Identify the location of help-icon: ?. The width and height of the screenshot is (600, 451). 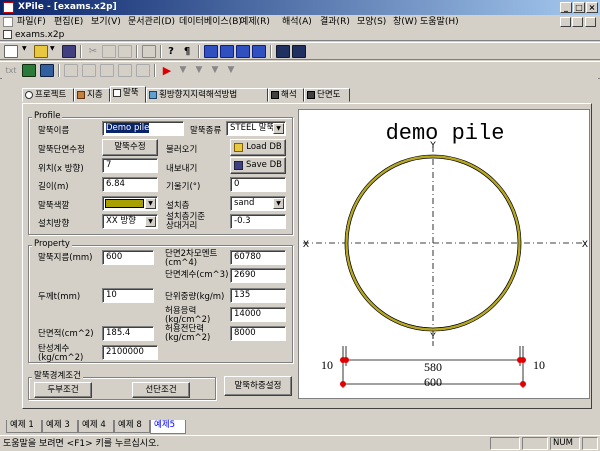
(171, 51).